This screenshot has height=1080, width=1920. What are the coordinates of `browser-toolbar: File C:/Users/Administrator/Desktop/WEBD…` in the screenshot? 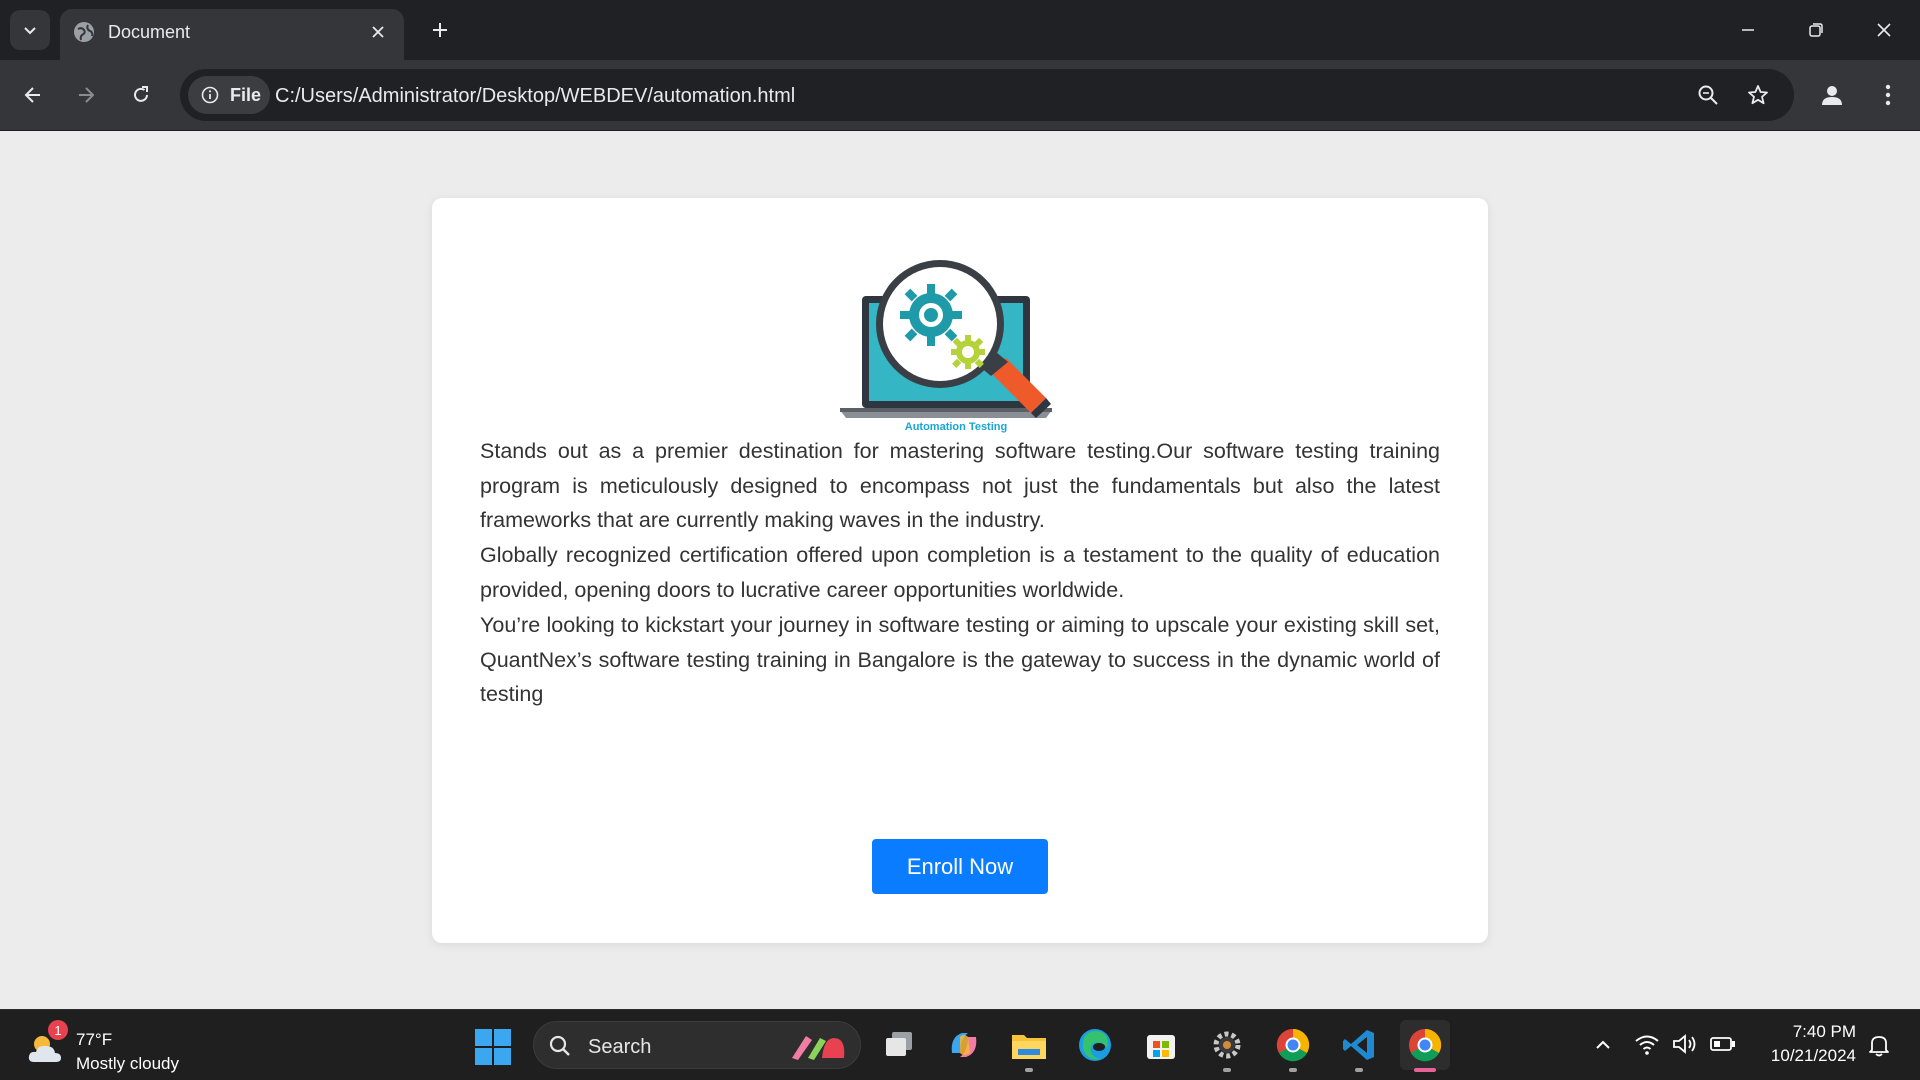 It's located at (960, 95).